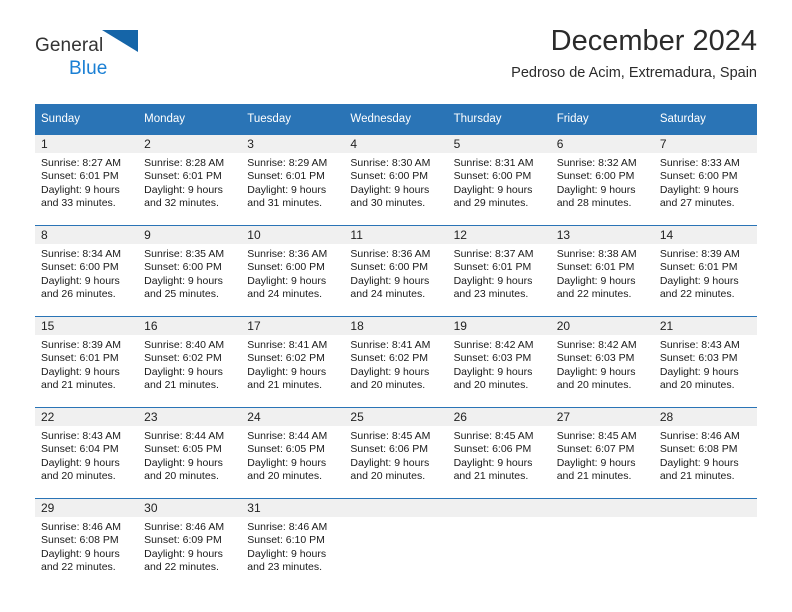  What do you see at coordinates (699, 436) in the screenshot?
I see `sunrise-text: Sunrise: 8:46 AM` at bounding box center [699, 436].